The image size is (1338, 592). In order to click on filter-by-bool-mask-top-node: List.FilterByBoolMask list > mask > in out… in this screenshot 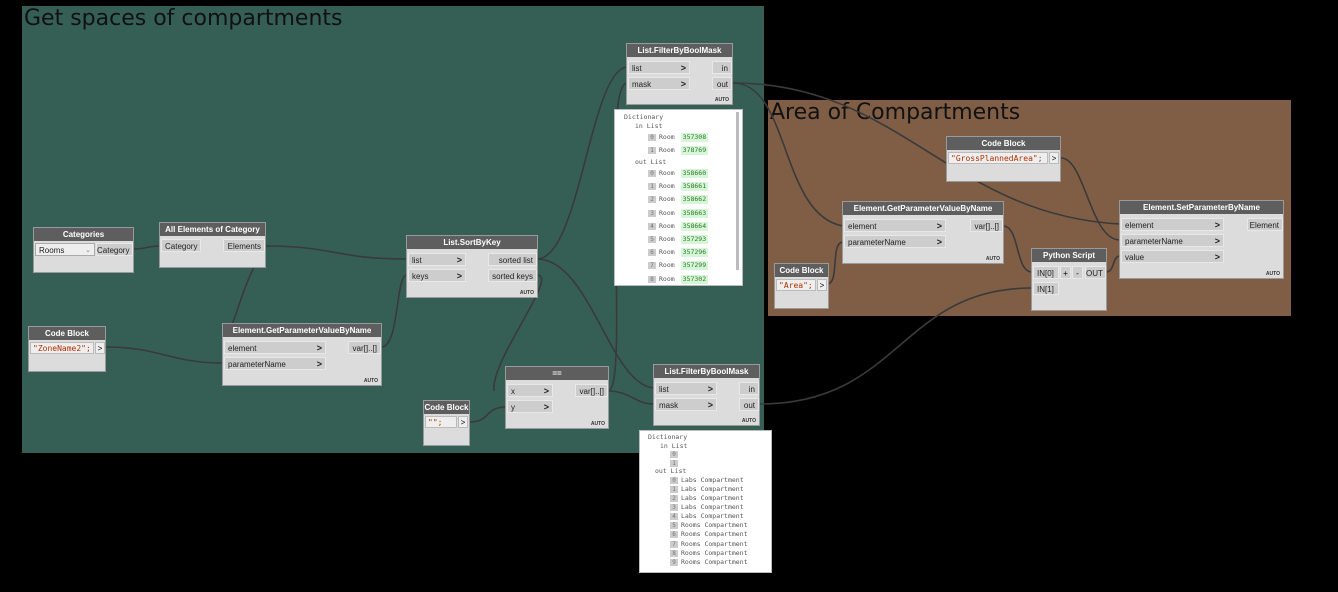, I will do `click(679, 74)`.